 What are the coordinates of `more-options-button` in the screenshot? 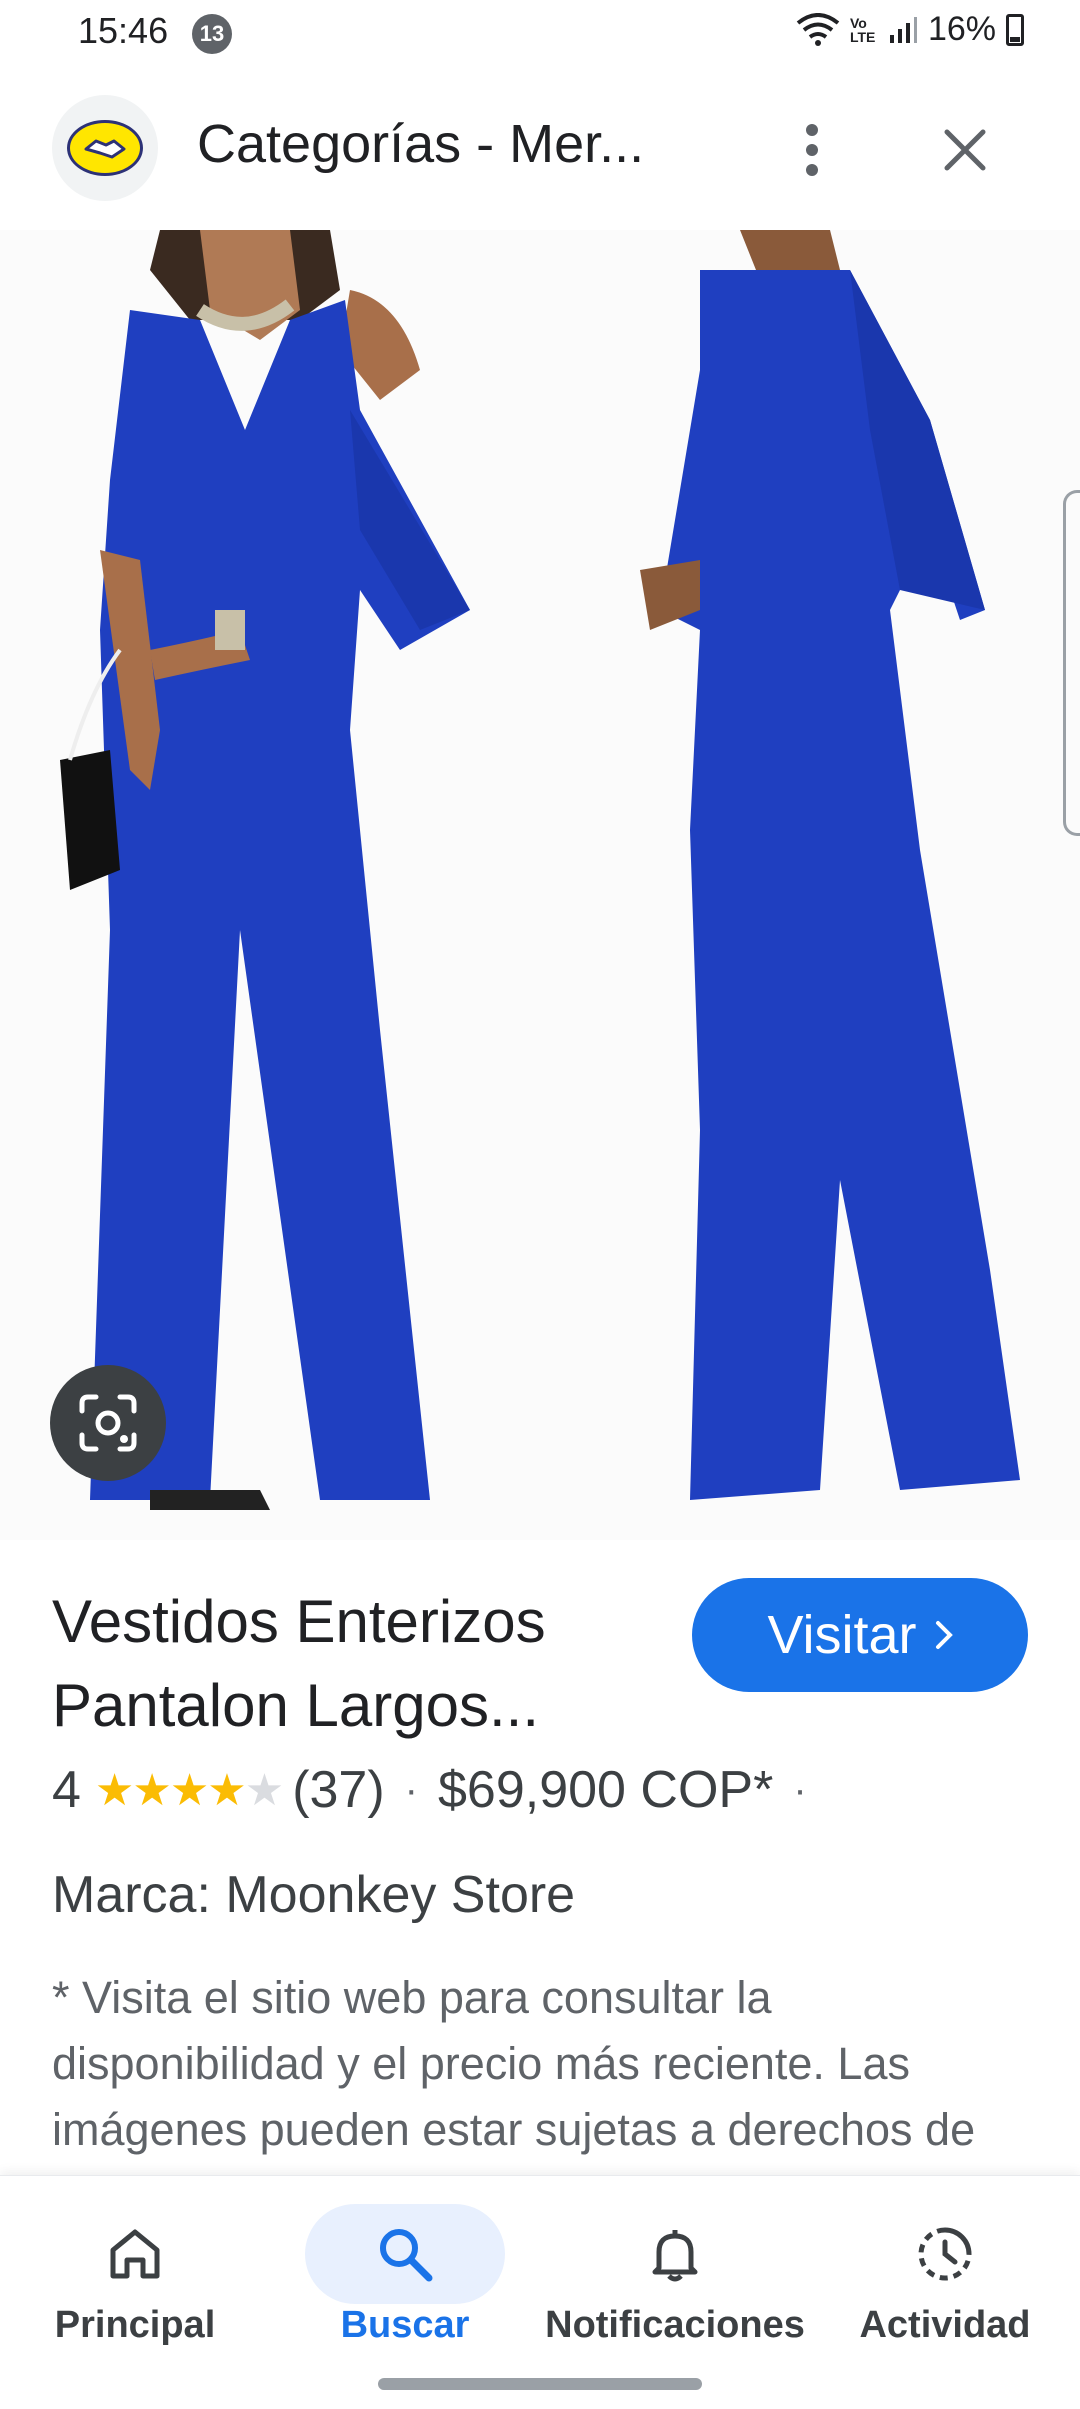 It's located at (812, 150).